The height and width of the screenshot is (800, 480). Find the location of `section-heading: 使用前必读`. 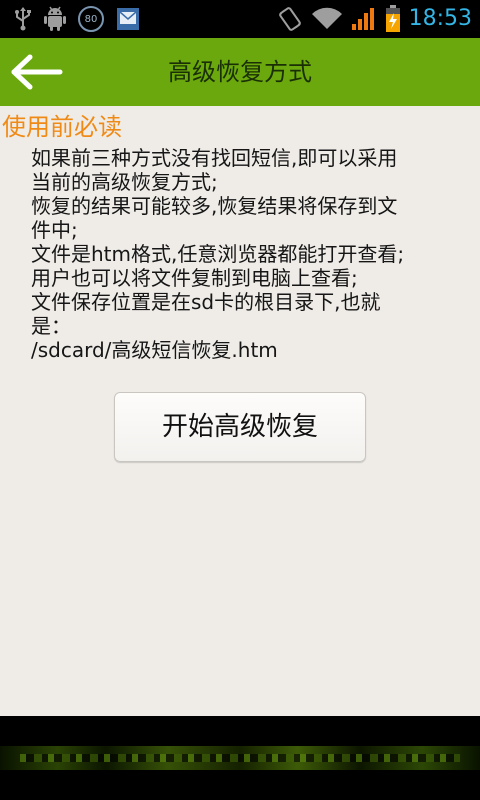

section-heading: 使用前必读 is located at coordinates (62, 127).